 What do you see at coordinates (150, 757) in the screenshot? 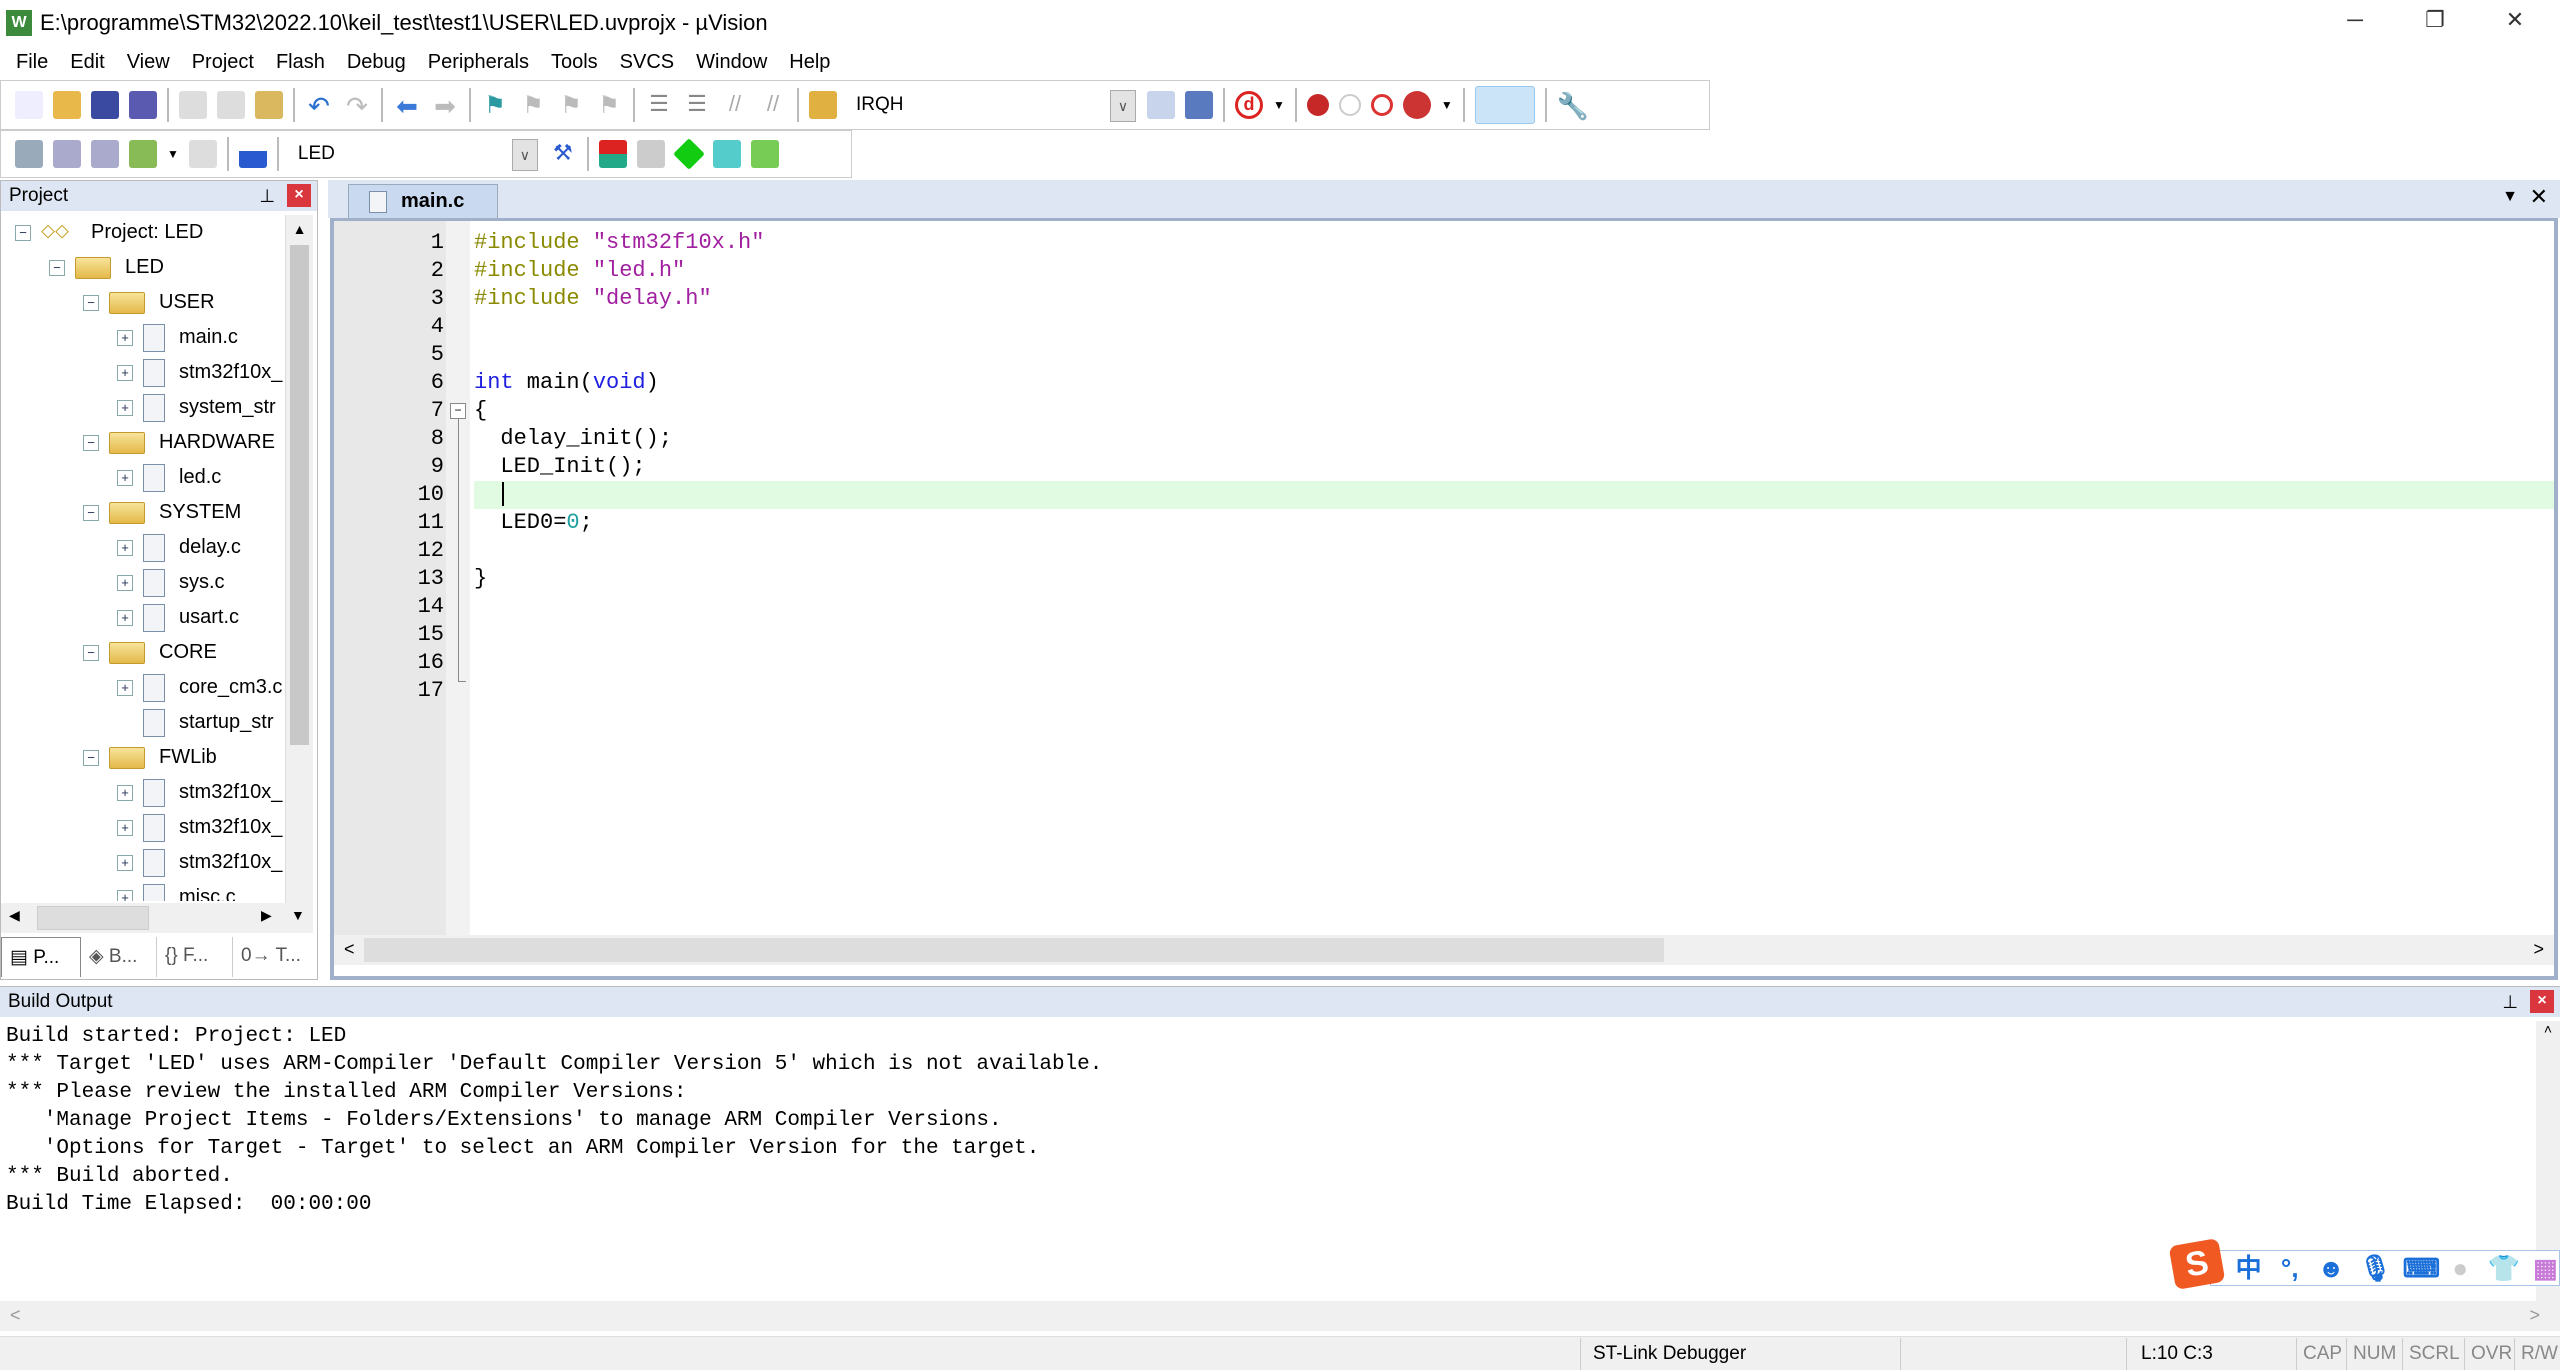
I see `tree-item: − FWLib` at bounding box center [150, 757].